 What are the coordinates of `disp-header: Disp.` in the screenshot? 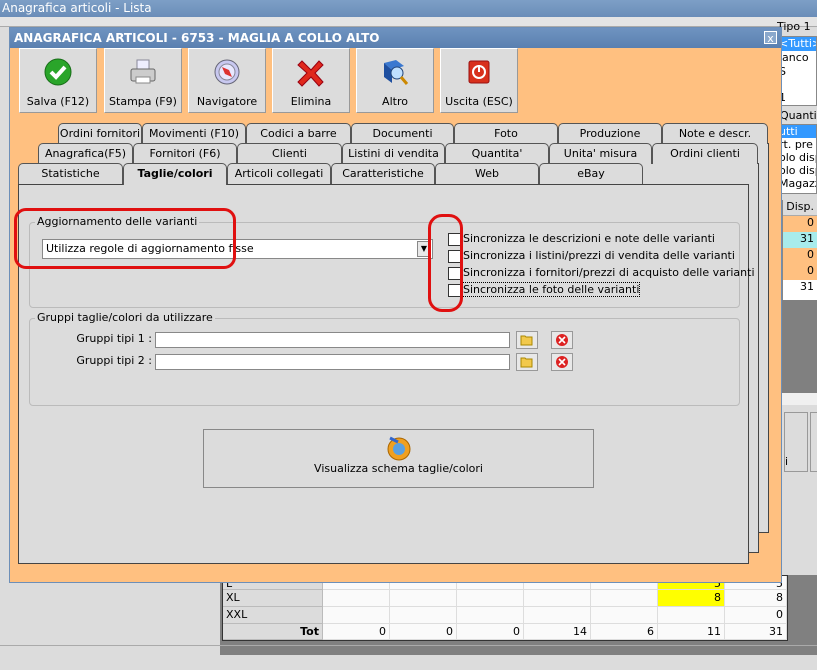 It's located at (800, 208).